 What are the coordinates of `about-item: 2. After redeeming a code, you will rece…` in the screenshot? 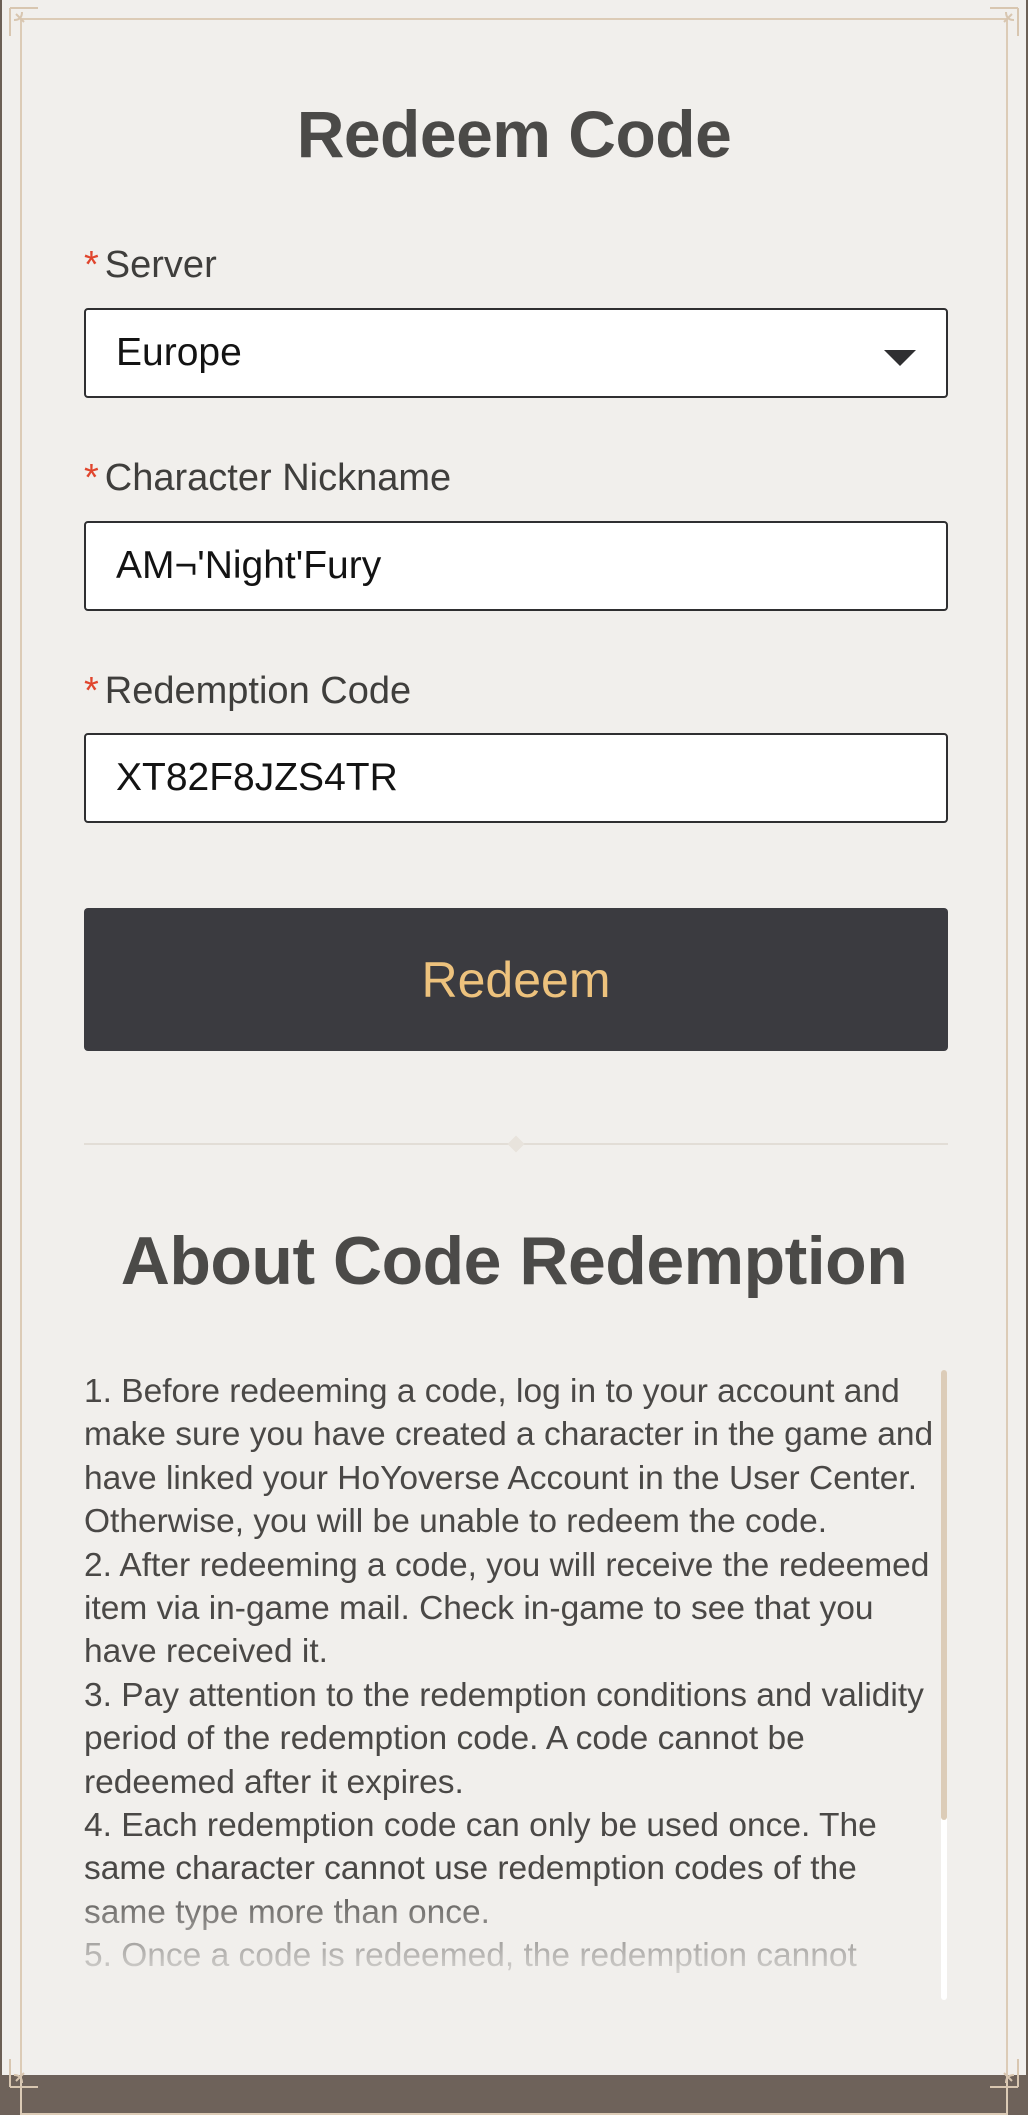 It's located at (507, 1608).